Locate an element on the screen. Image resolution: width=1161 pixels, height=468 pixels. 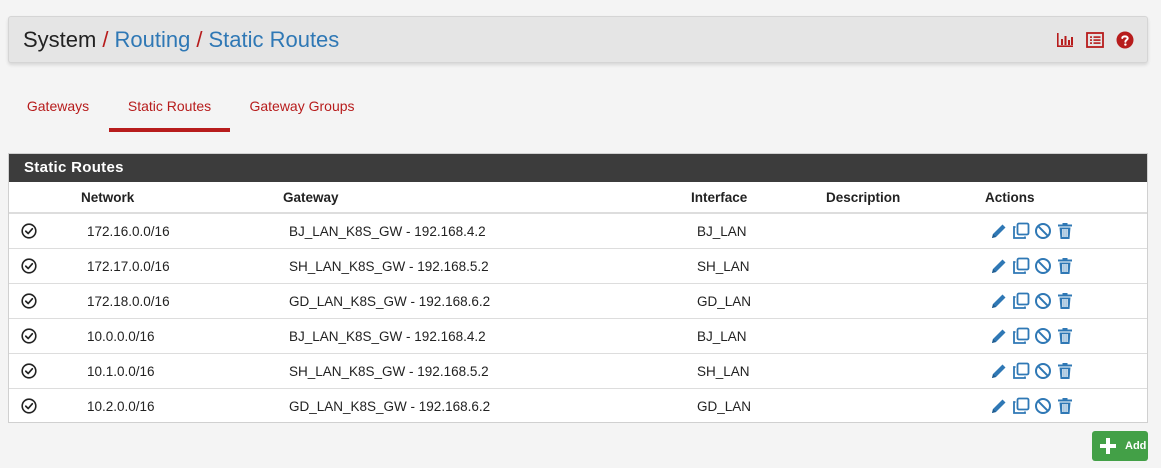
tab-gateway-groups: Gateway Groups is located at coordinates (302, 112).